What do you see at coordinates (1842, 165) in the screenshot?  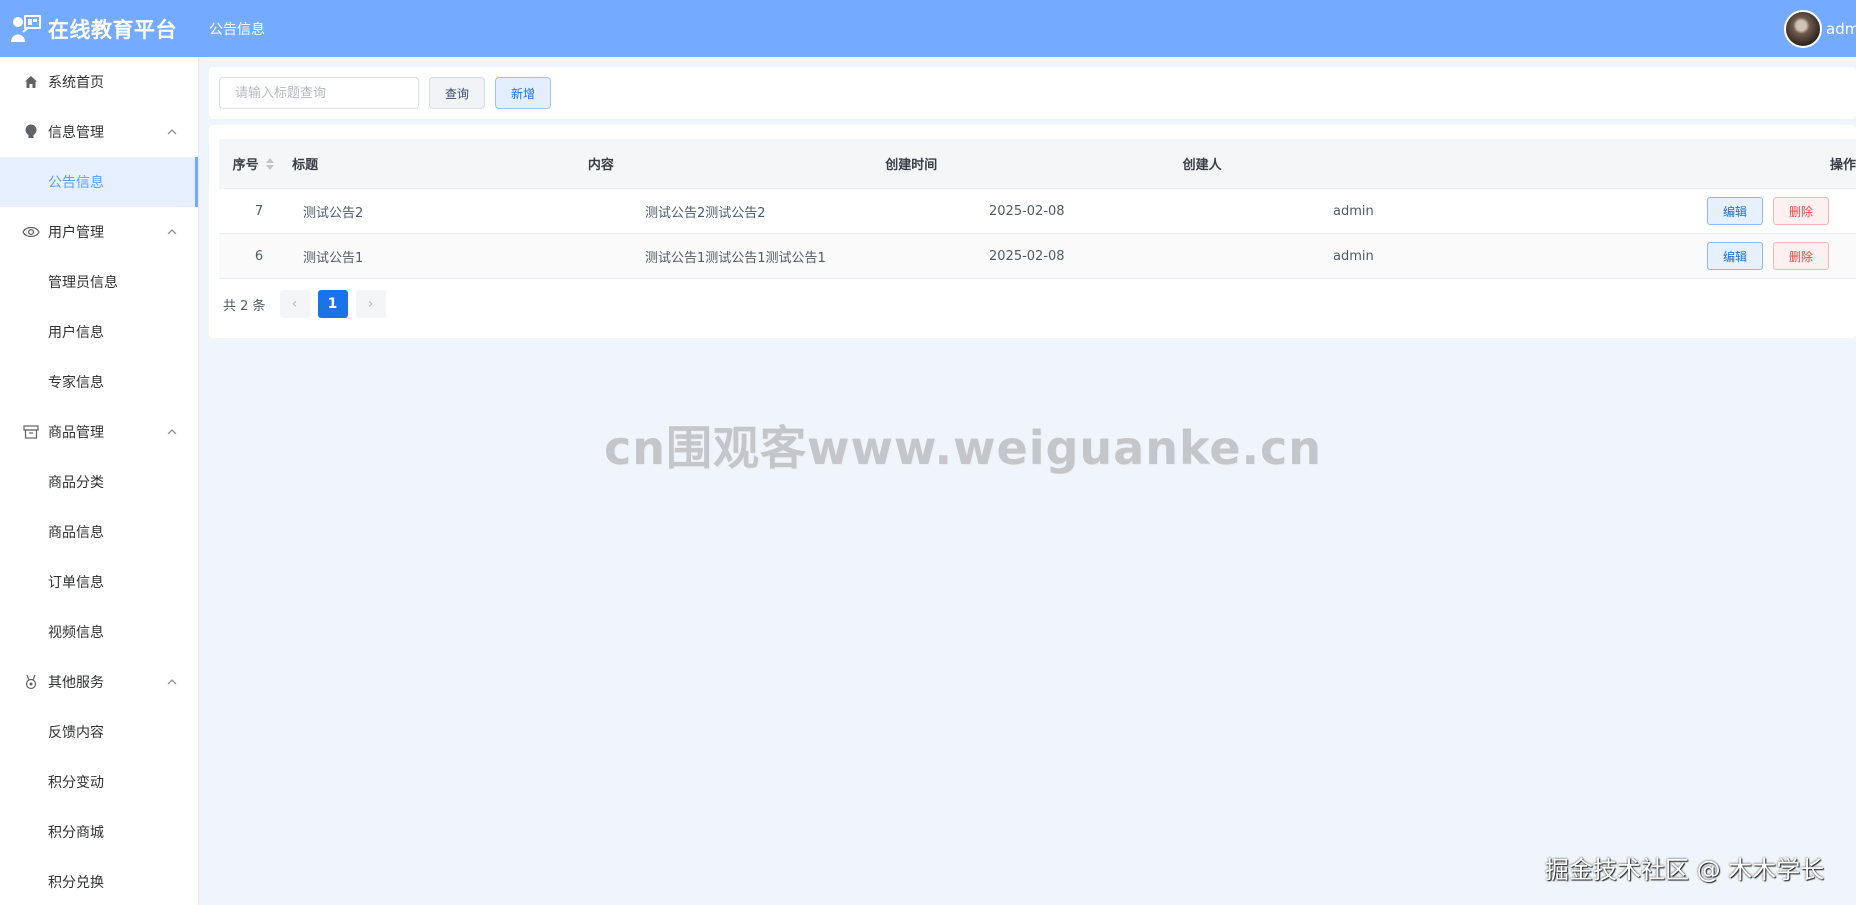 I see `column-header-actions: 操作` at bounding box center [1842, 165].